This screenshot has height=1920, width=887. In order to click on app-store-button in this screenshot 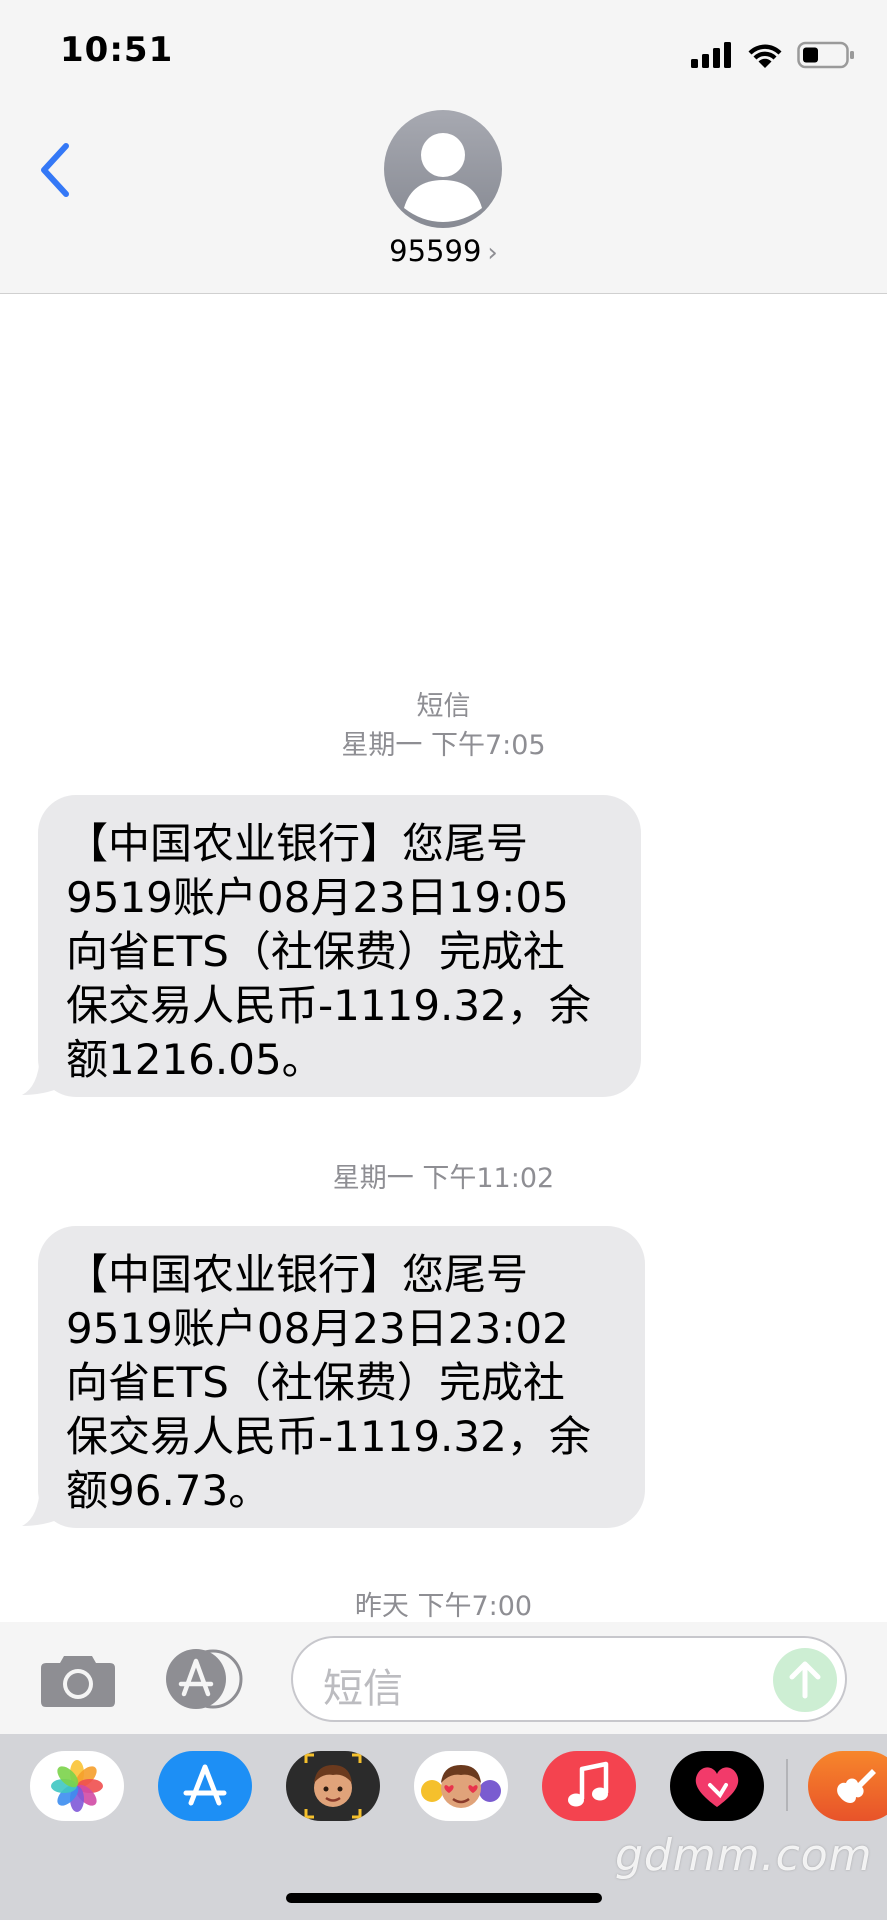, I will do `click(206, 1679)`.